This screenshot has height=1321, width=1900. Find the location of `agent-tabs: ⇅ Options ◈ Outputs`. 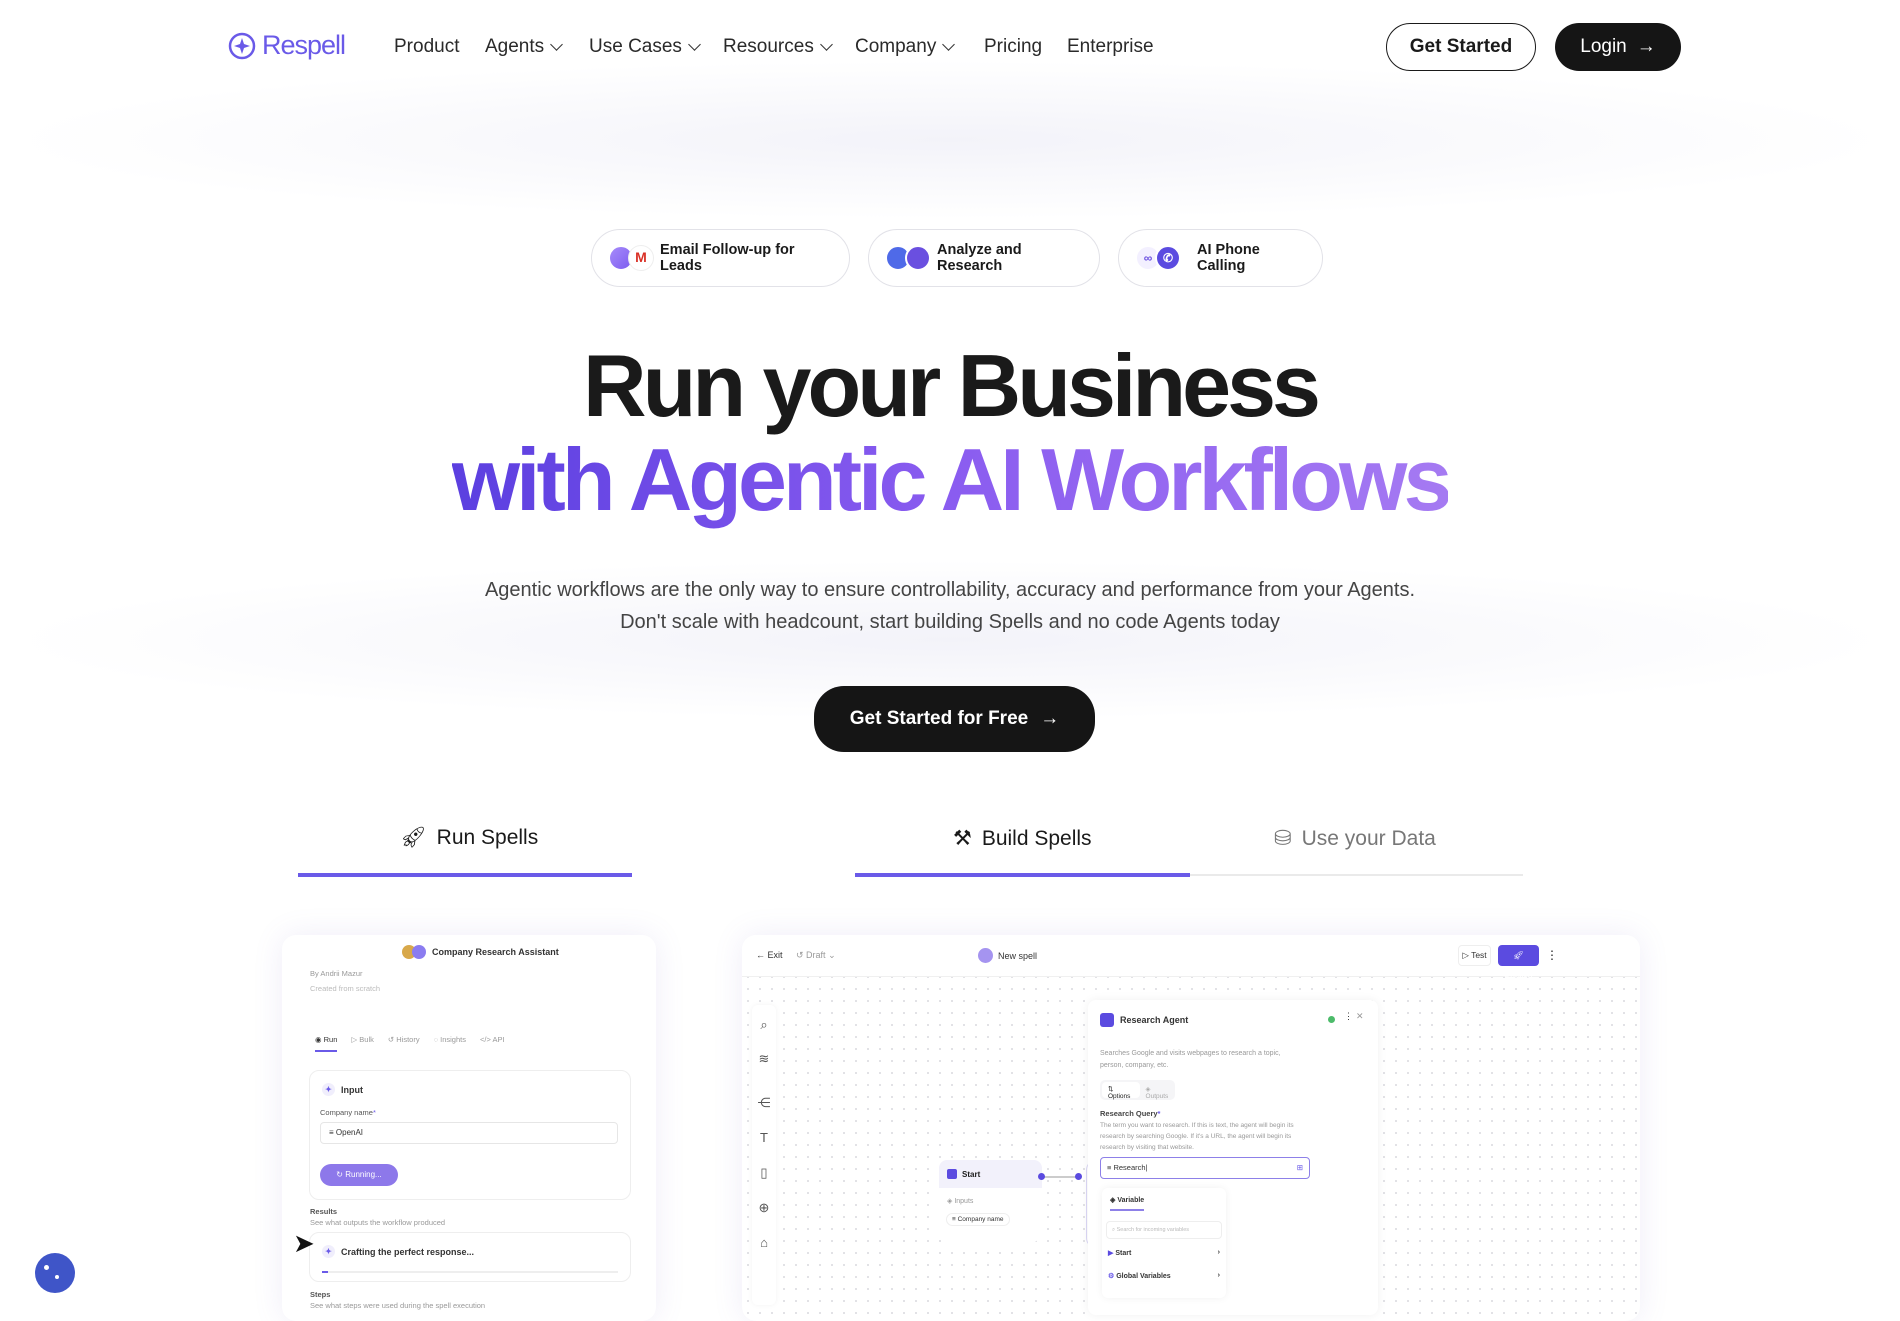

agent-tabs: ⇅ Options ◈ Outputs is located at coordinates (1137, 1090).